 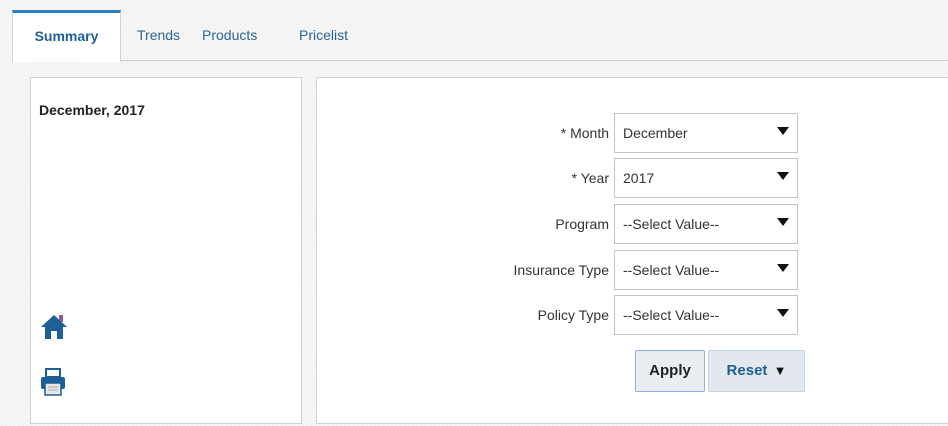 I want to click on insurance-type-select: --Select Value--, so click(x=706, y=270).